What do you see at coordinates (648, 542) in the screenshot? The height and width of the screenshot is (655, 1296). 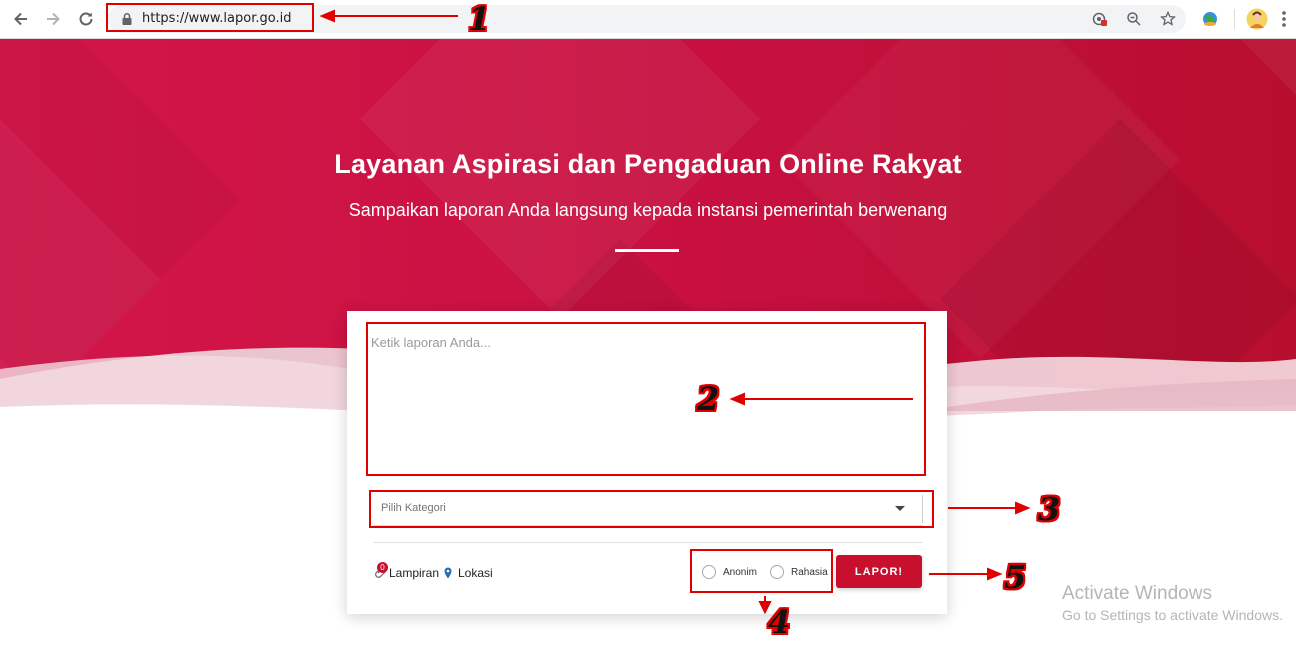 I see `divider` at bounding box center [648, 542].